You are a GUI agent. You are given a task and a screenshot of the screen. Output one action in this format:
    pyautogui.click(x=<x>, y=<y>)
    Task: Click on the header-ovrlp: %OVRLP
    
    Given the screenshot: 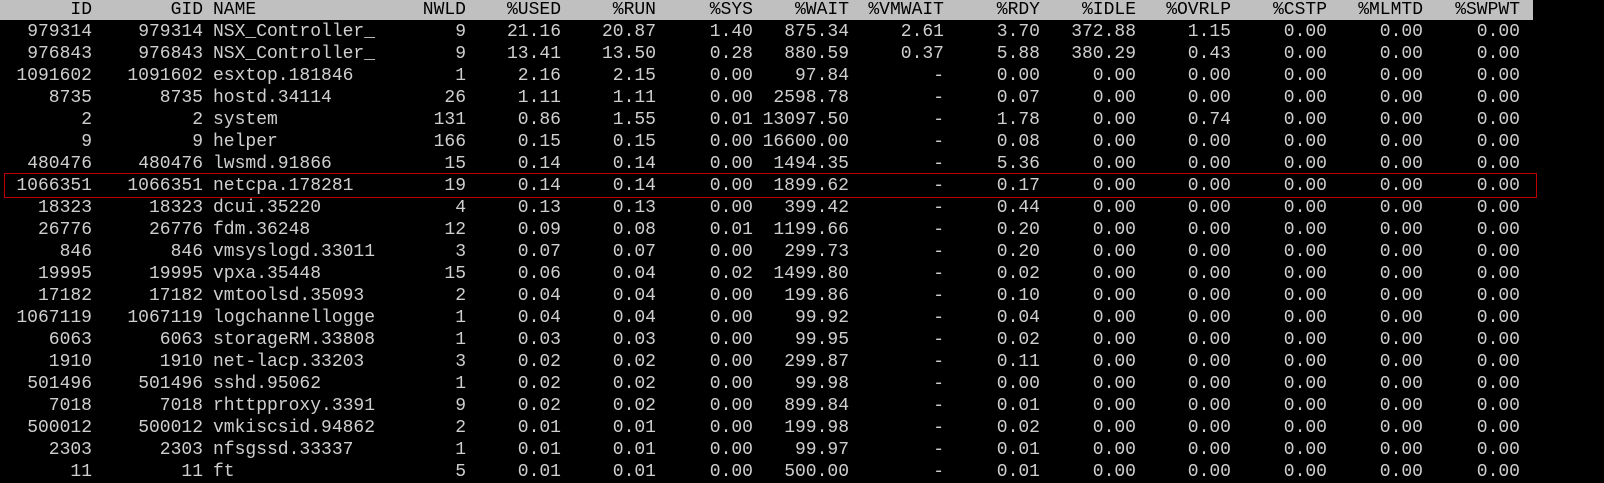 What is the action you would take?
    pyautogui.click(x=1198, y=10)
    